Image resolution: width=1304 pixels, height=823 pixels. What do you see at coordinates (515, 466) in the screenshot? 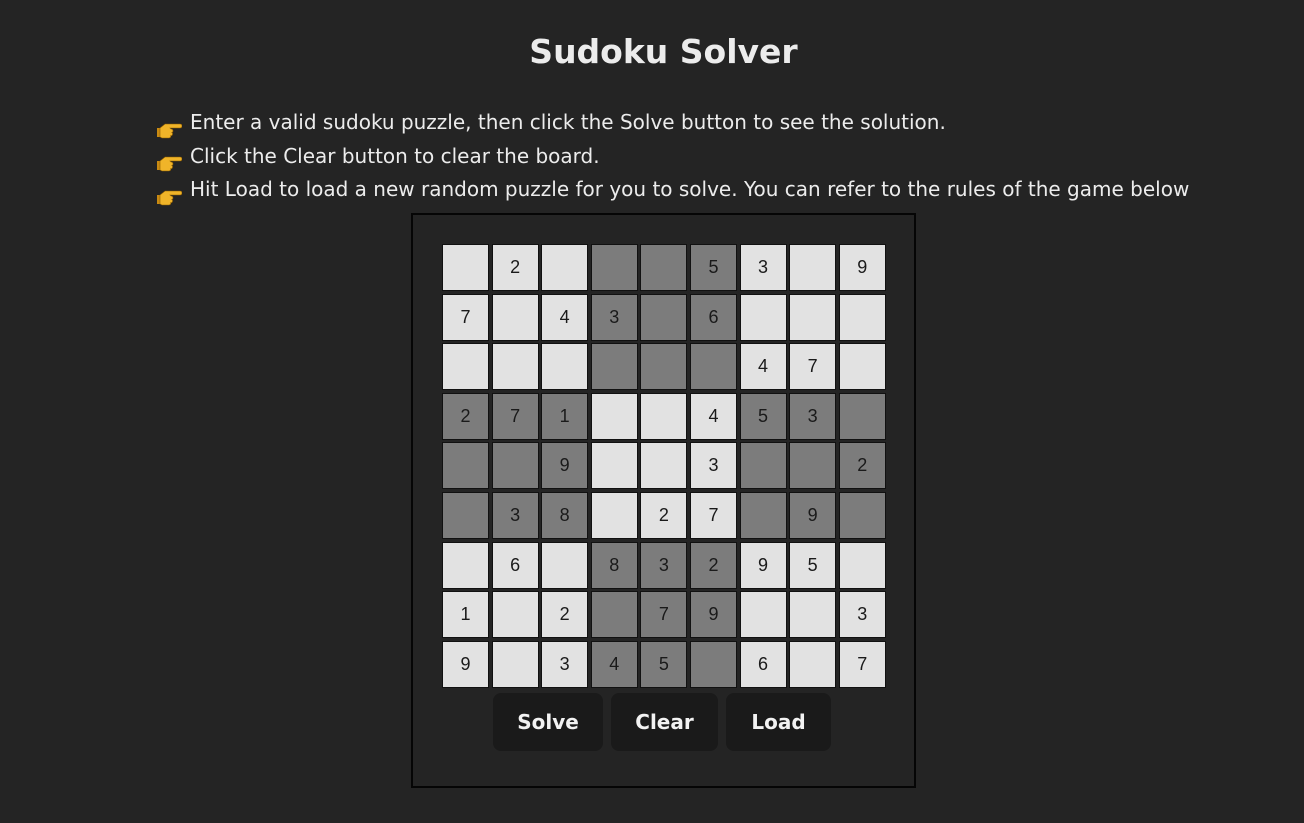
I see `sudoku-cell-r5-c2` at bounding box center [515, 466].